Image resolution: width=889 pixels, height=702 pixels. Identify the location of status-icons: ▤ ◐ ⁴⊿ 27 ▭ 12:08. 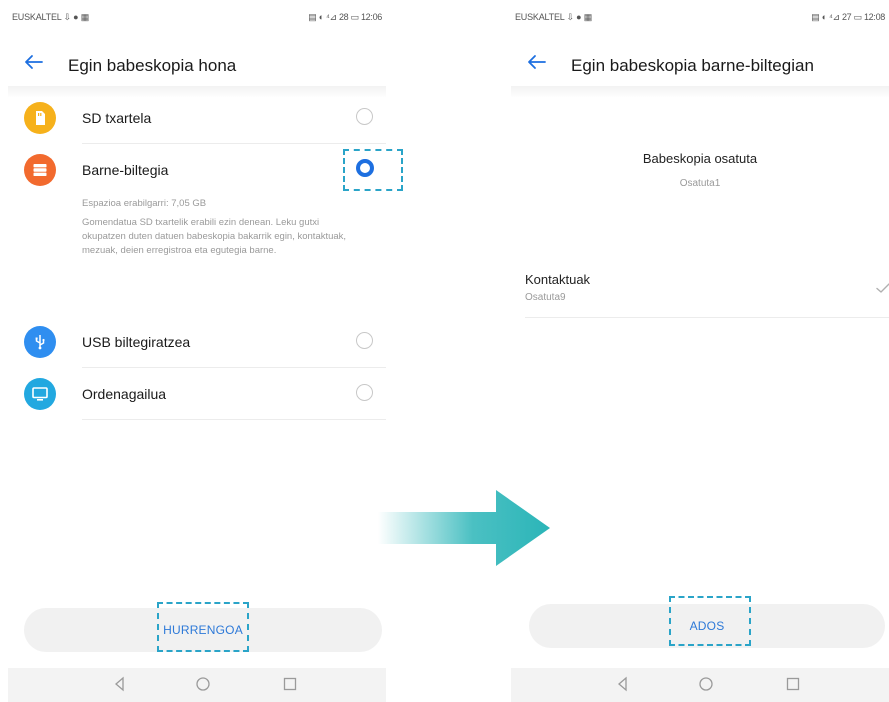
(848, 17).